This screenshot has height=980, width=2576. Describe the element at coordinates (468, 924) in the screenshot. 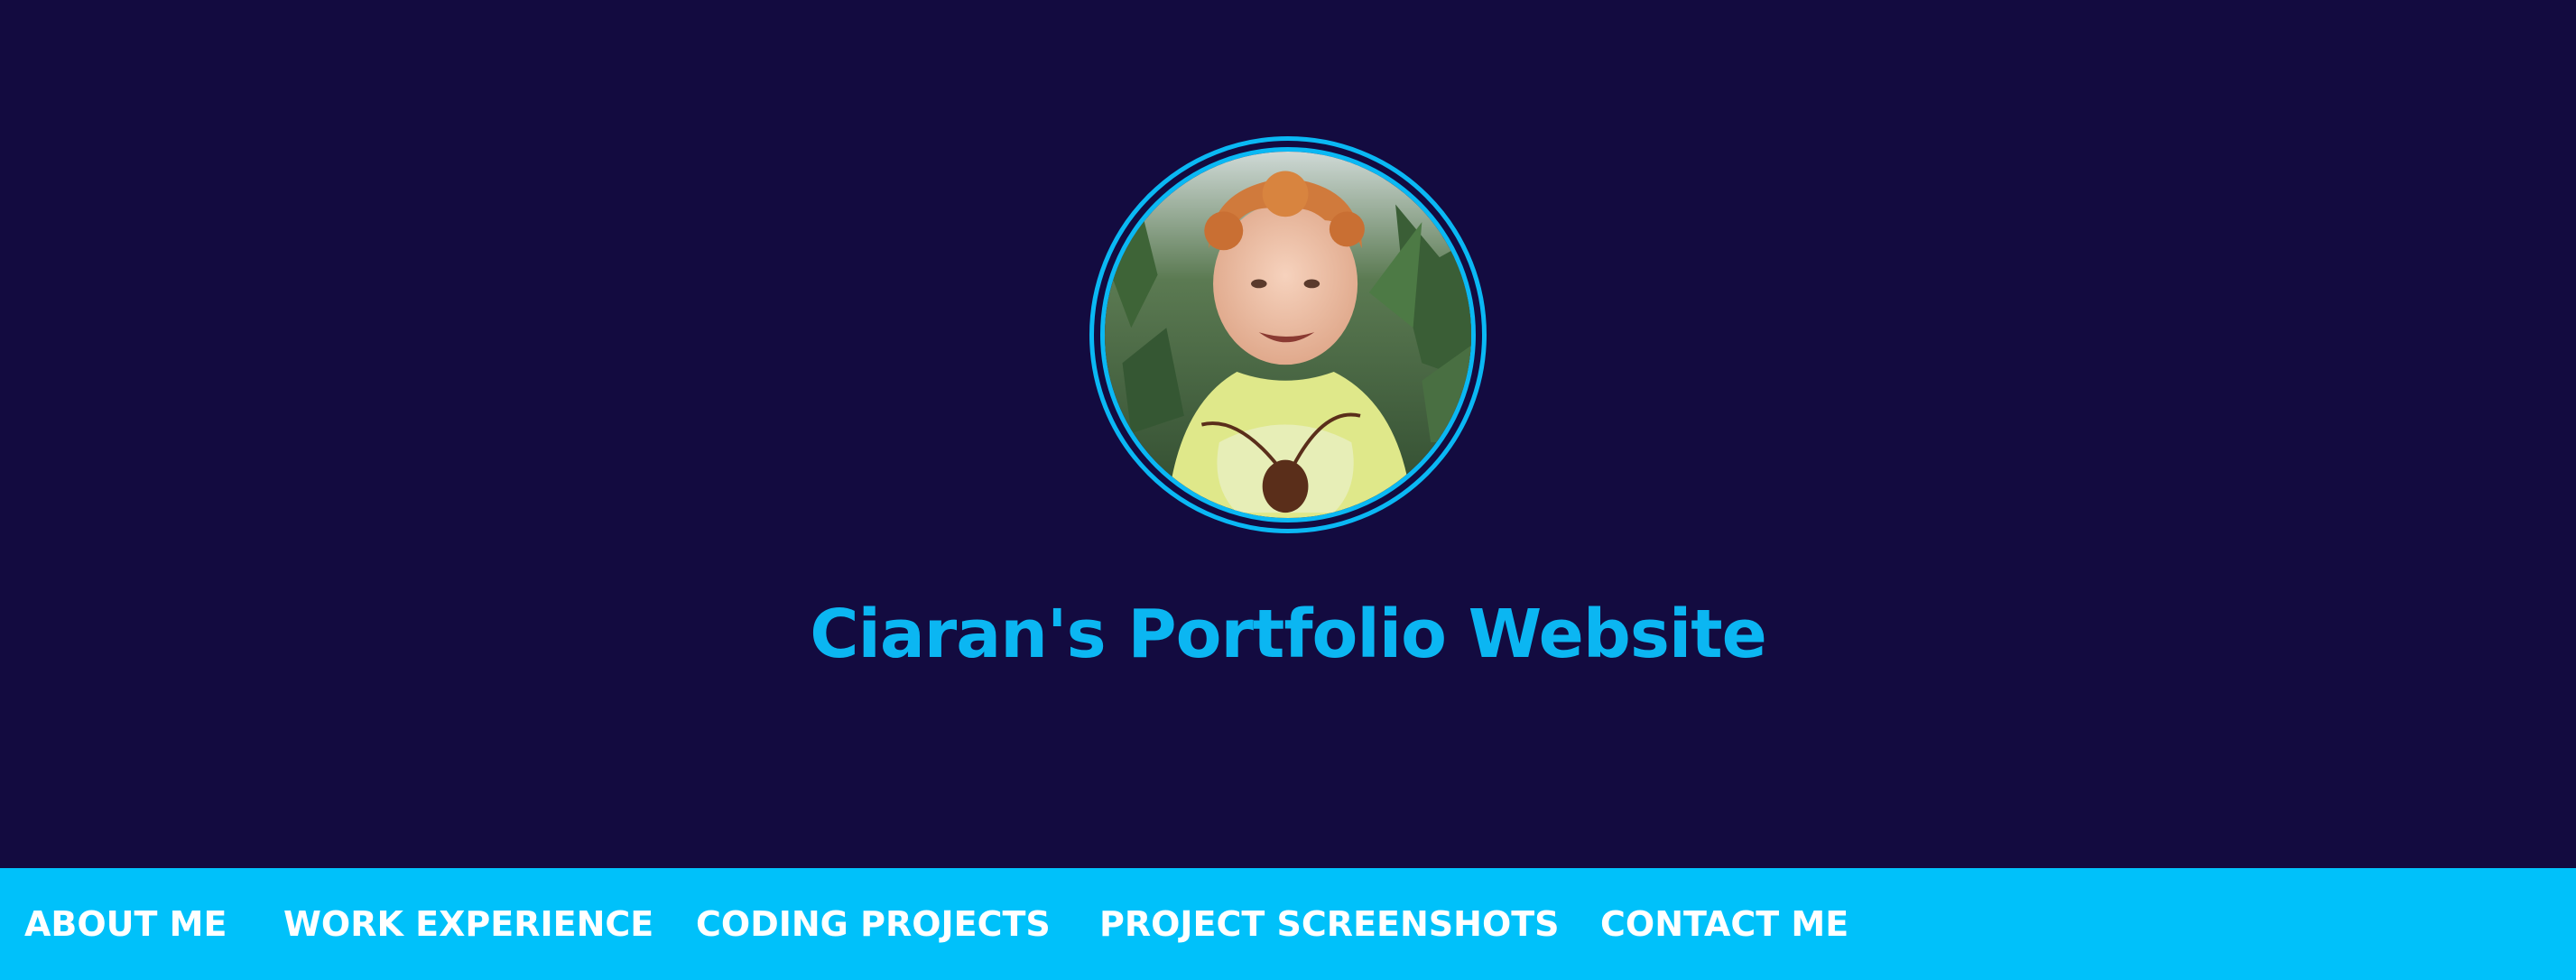

I see `nav-item-work-experience: WORK EXPERIENCE` at that location.